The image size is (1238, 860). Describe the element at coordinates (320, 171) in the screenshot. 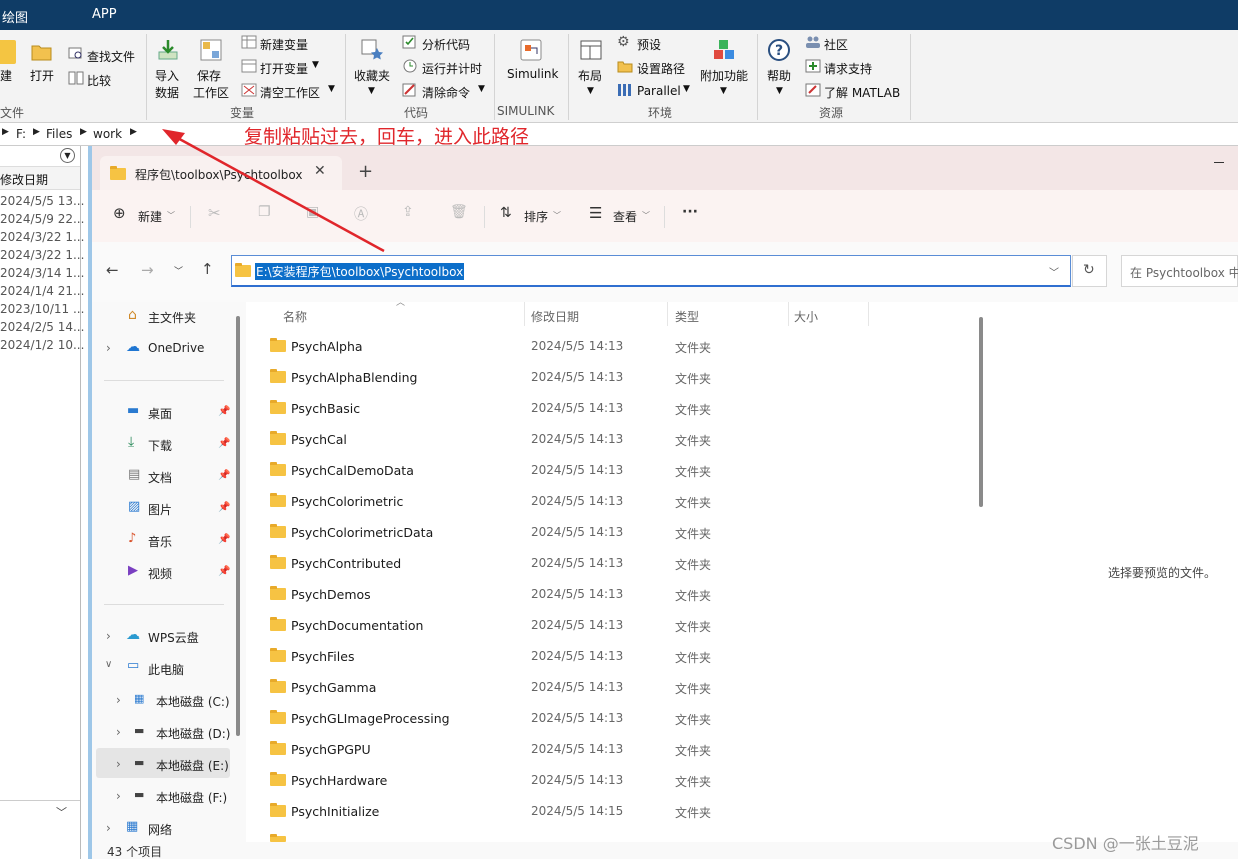

I see `close-icon: ✕` at that location.